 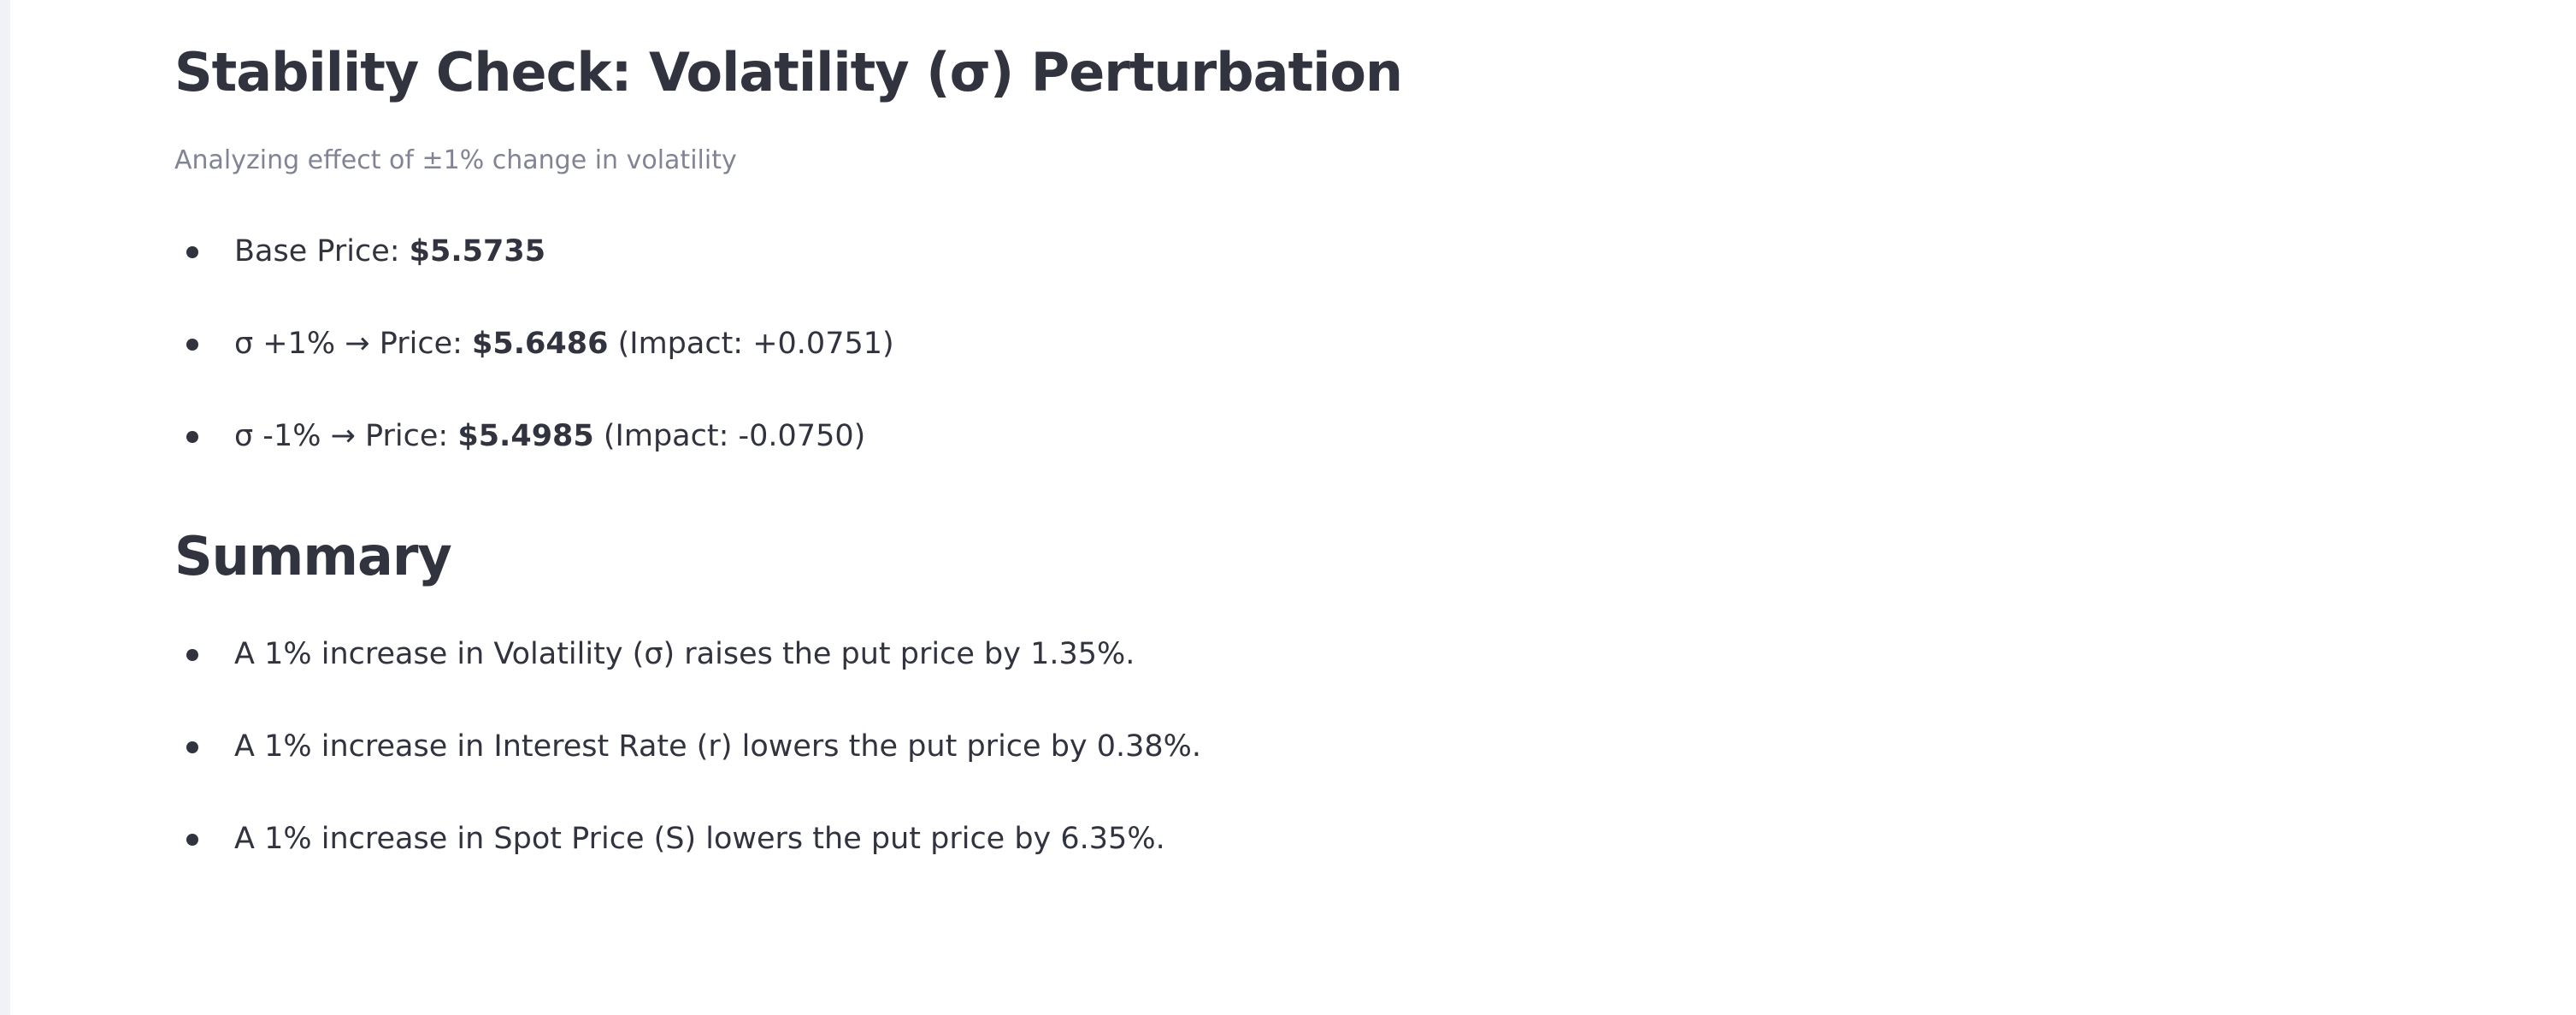 What do you see at coordinates (525, 436) in the screenshot?
I see `item-price: $5.4985` at bounding box center [525, 436].